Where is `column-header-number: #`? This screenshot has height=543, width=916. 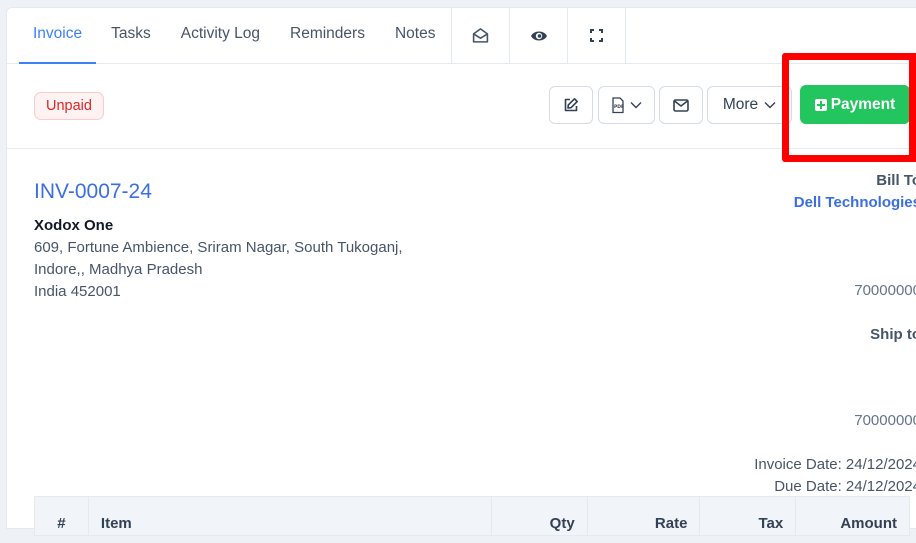 column-header-number: # is located at coordinates (62, 516).